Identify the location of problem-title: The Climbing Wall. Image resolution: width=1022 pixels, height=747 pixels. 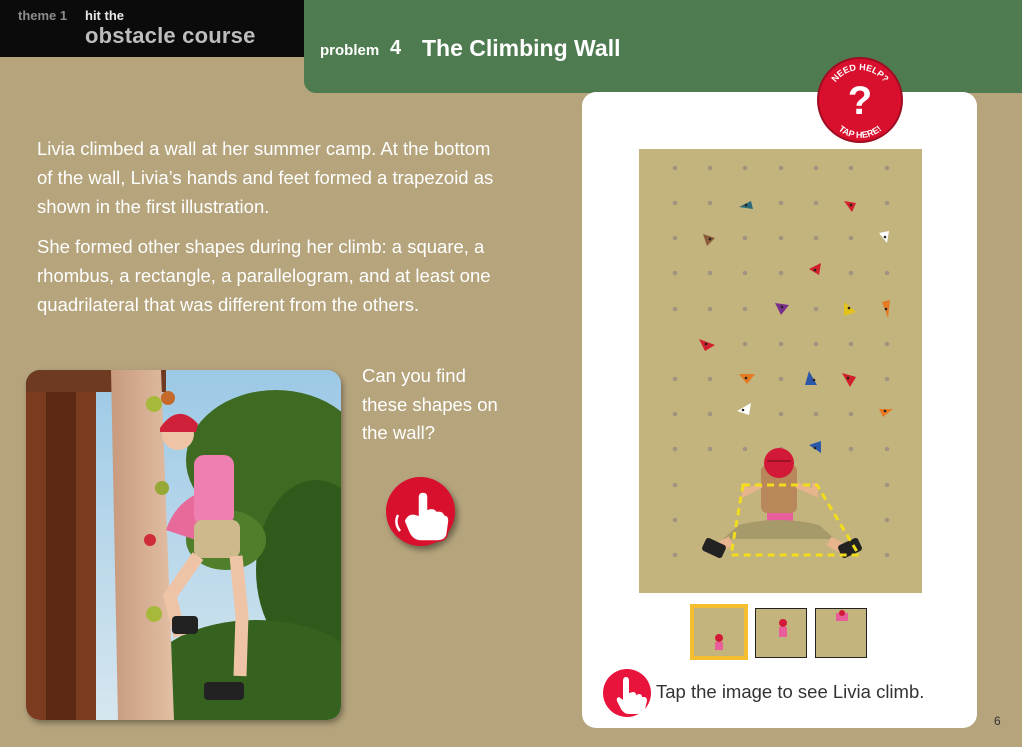
(521, 48).